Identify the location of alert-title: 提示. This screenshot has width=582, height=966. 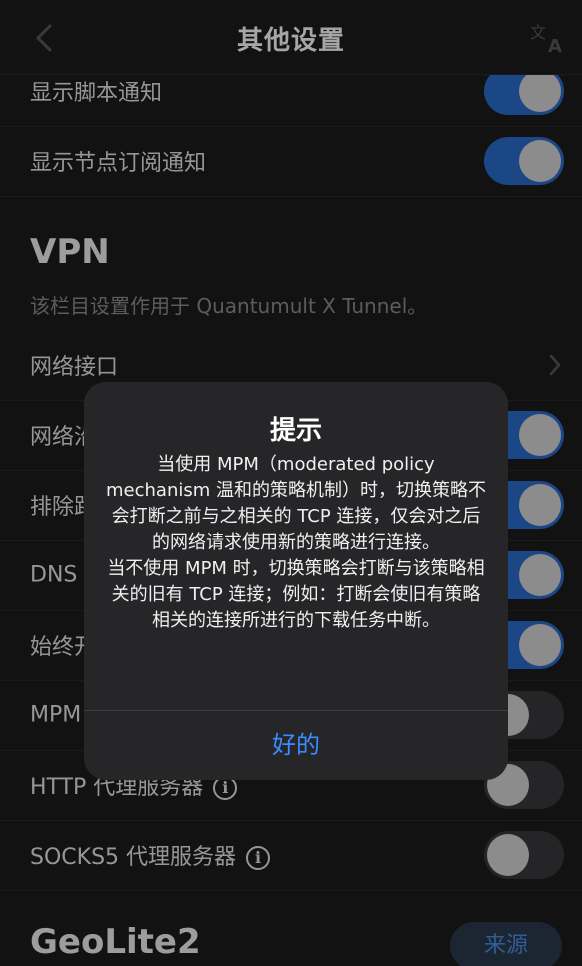
(295, 431).